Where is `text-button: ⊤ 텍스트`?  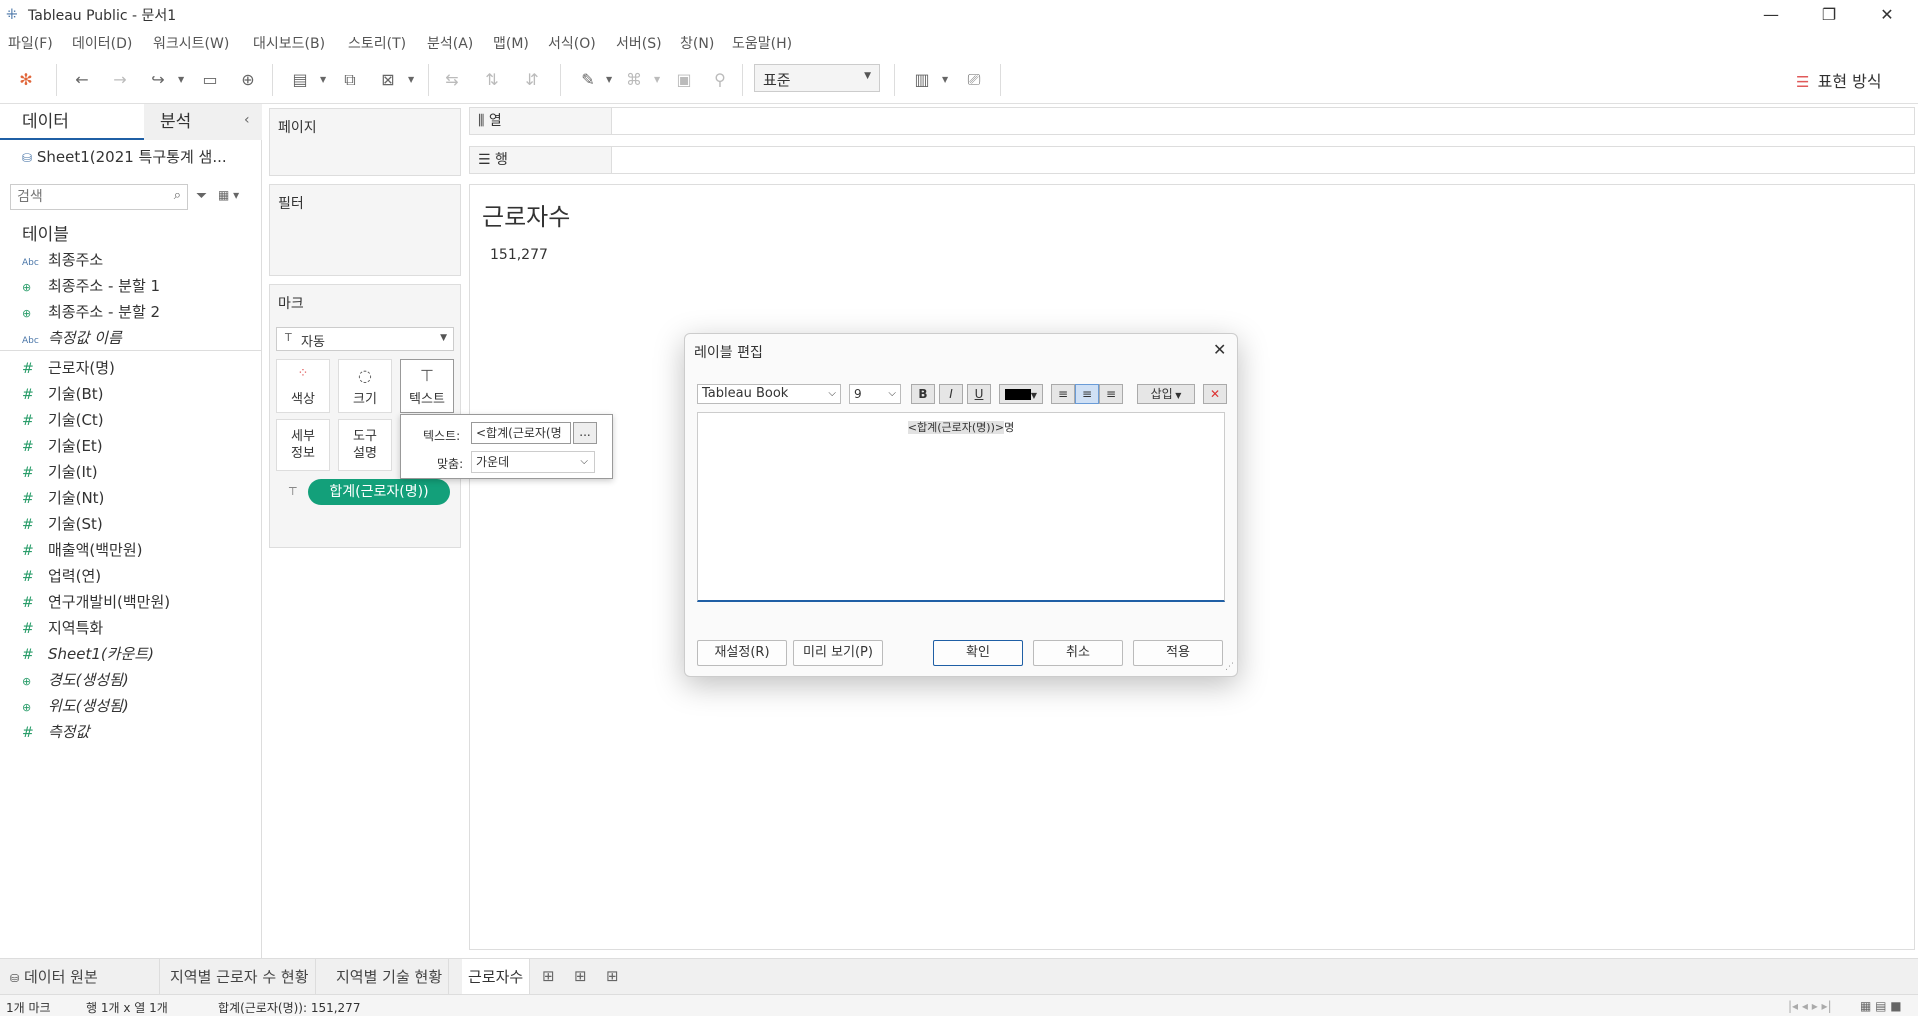
text-button: ⊤ 텍스트 is located at coordinates (427, 386).